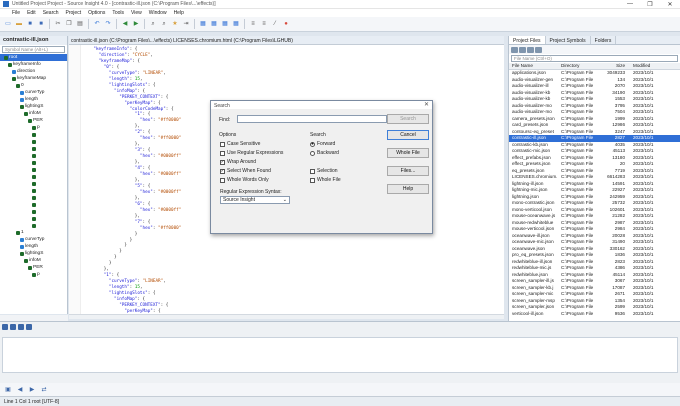  I want to click on case-sensitive-checkbox: Case Sensitive, so click(240, 144).